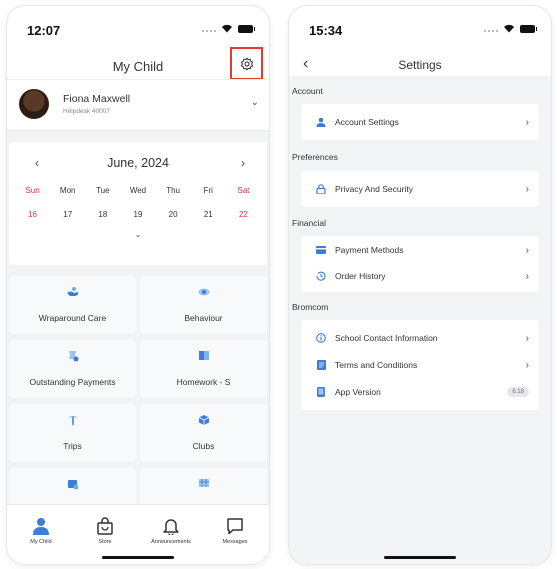 The width and height of the screenshot is (557, 569). What do you see at coordinates (420, 250) in the screenshot?
I see `row-payment-methods: Payment Methods ›` at bounding box center [420, 250].